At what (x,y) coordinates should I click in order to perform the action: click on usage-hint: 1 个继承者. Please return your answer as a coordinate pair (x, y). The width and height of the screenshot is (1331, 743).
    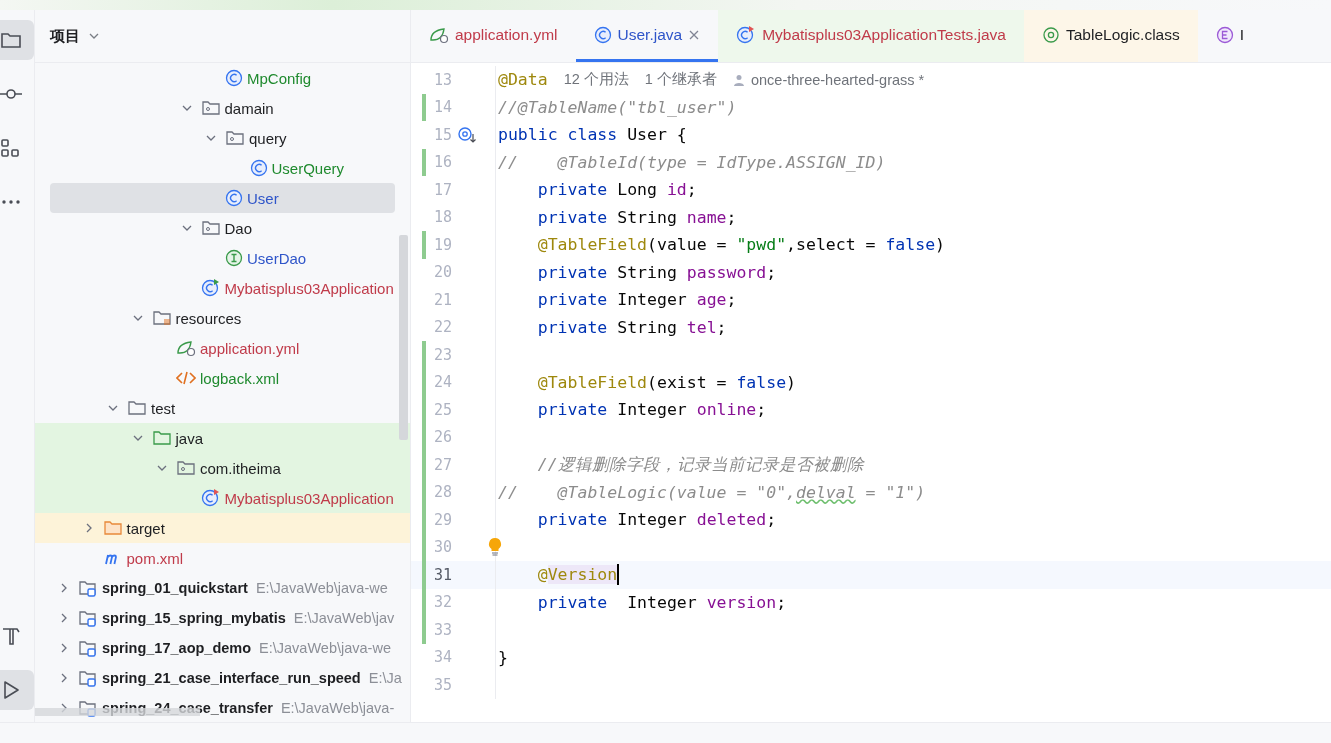
    Looking at the image, I should click on (680, 80).